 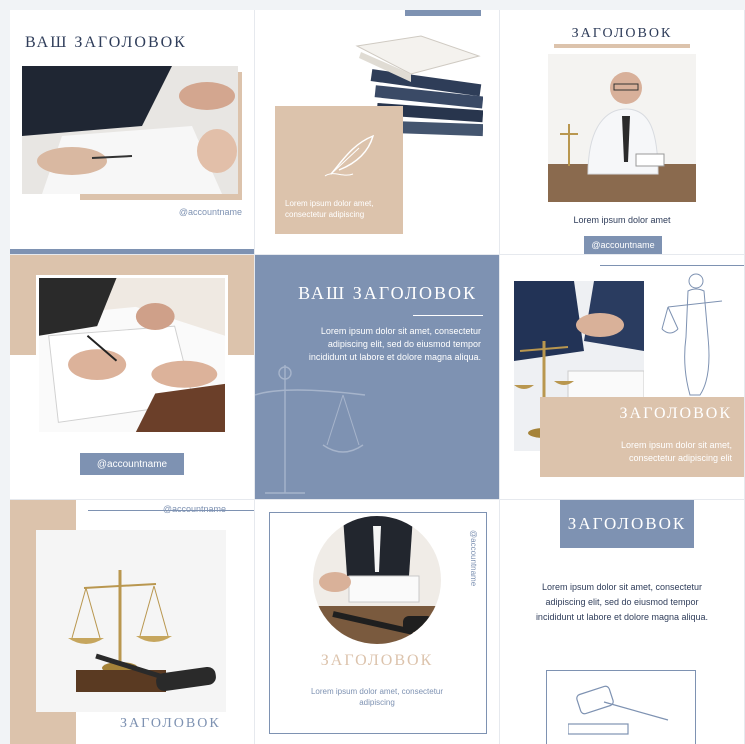 I want to click on photo-signing-contract, so click(x=130, y=130).